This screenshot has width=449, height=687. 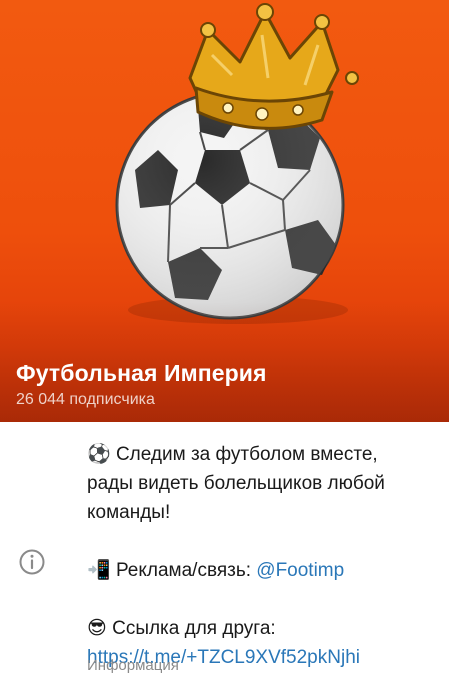 What do you see at coordinates (133, 665) in the screenshot?
I see `info-section-label: Информация` at bounding box center [133, 665].